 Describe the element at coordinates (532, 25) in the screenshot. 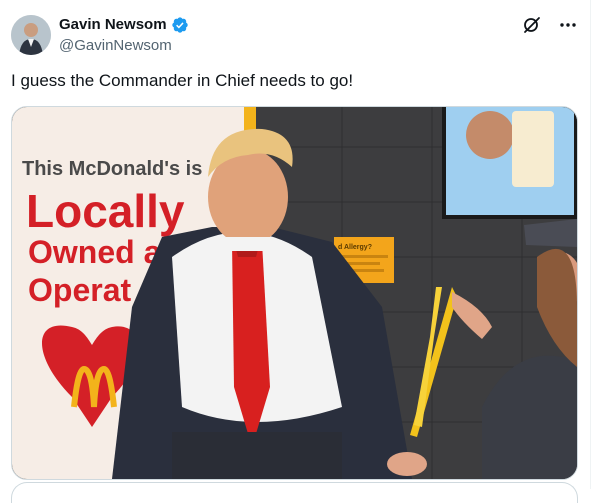

I see `grok-icon` at that location.